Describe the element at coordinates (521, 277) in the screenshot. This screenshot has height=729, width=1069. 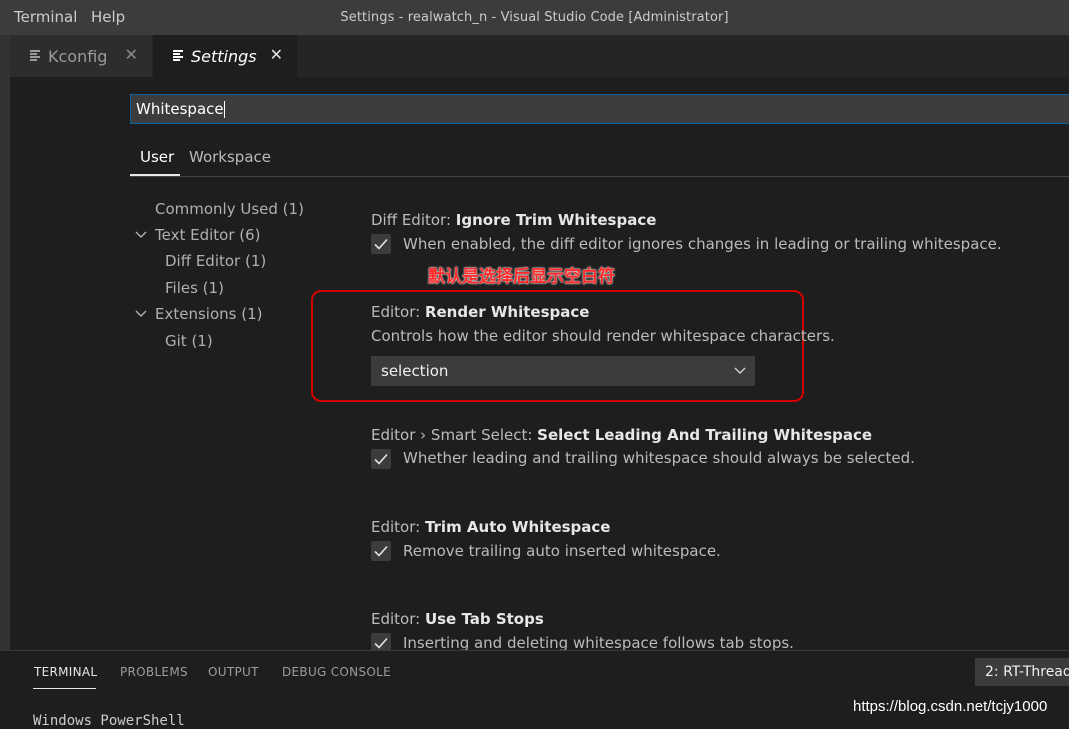
I see `annotation-text: 默认是选择后显示空白符` at that location.